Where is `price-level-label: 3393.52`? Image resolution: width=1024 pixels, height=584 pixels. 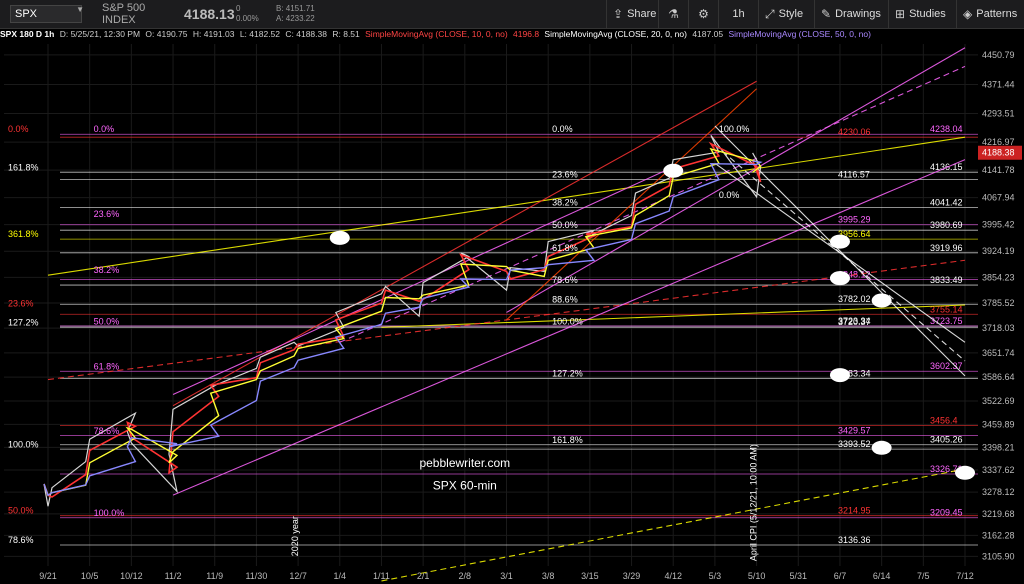
price-level-label: 3393.52 is located at coordinates (854, 444).